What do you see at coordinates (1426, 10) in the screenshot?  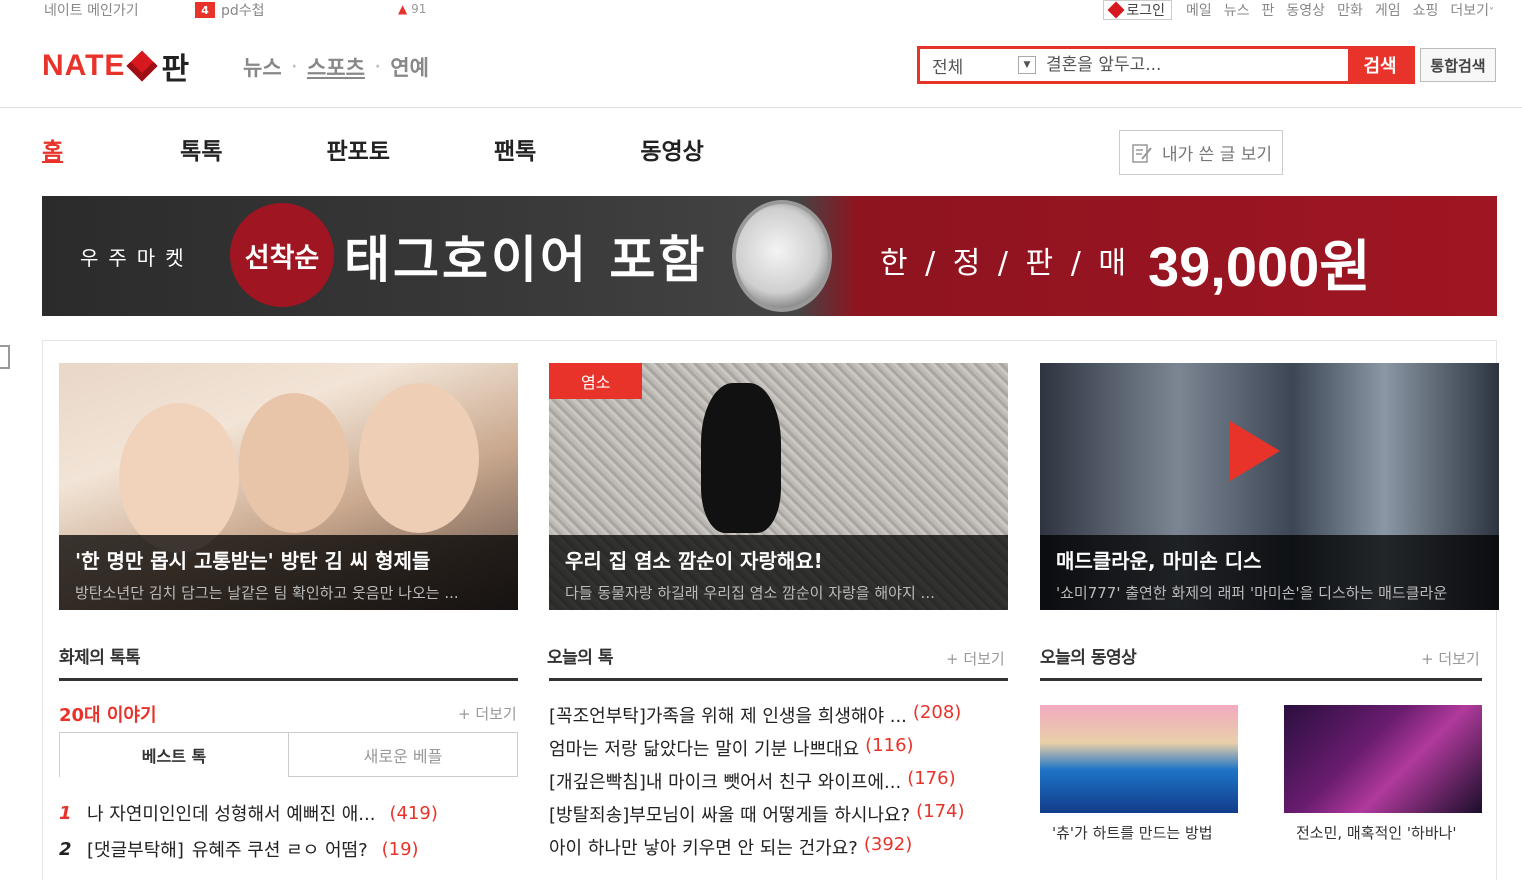 I see `link-shopping: 쇼핑` at bounding box center [1426, 10].